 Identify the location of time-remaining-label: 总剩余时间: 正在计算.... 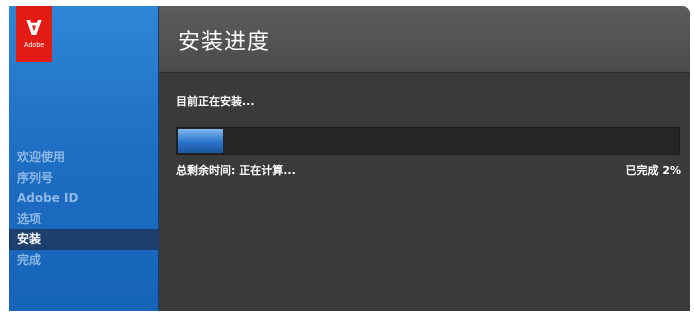
(236, 170).